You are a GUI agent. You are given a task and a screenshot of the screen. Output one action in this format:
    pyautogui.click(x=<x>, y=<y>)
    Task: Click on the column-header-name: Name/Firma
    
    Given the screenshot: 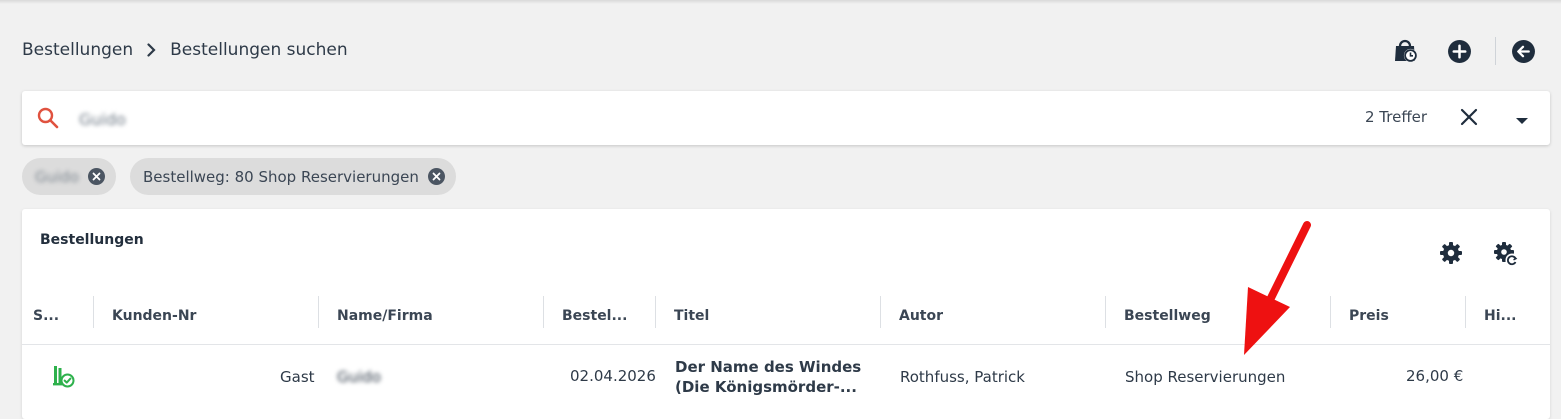 What is the action you would take?
    pyautogui.click(x=385, y=315)
    